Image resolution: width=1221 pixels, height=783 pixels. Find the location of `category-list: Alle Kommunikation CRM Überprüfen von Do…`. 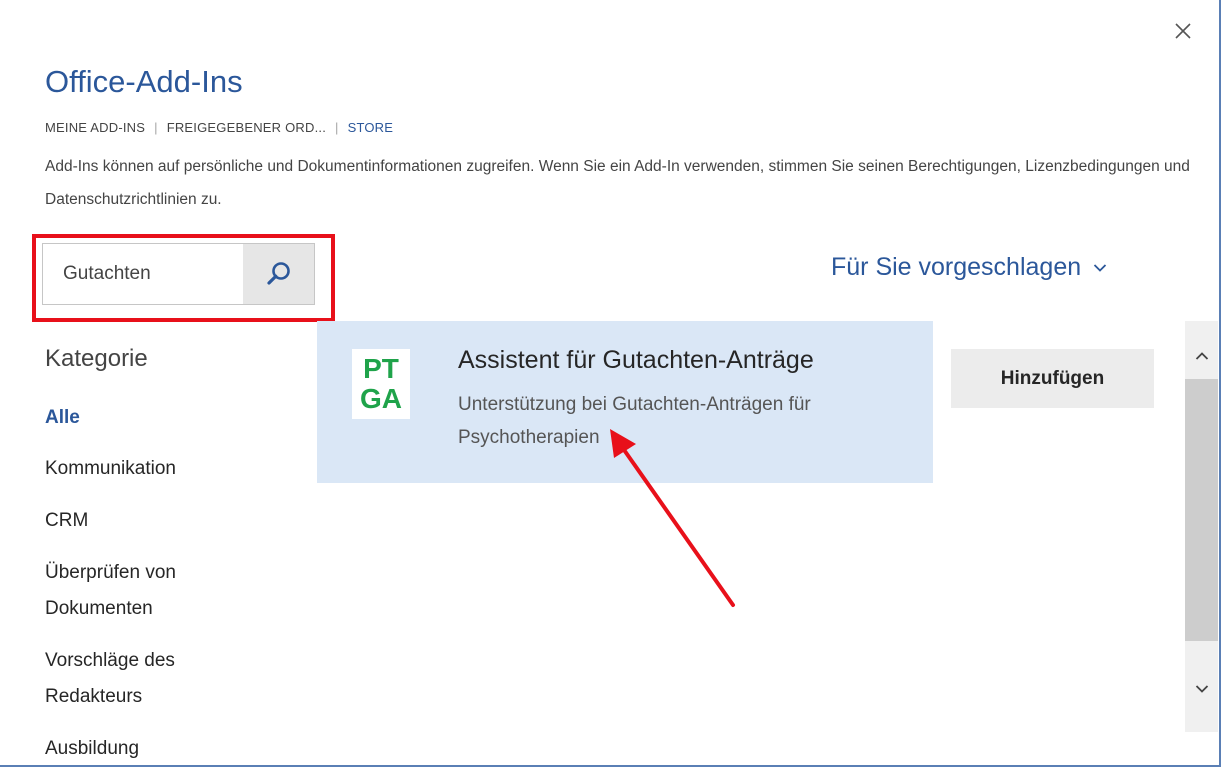

category-list: Alle Kommunikation CRM Überprüfen von Do… is located at coordinates (155, 591).